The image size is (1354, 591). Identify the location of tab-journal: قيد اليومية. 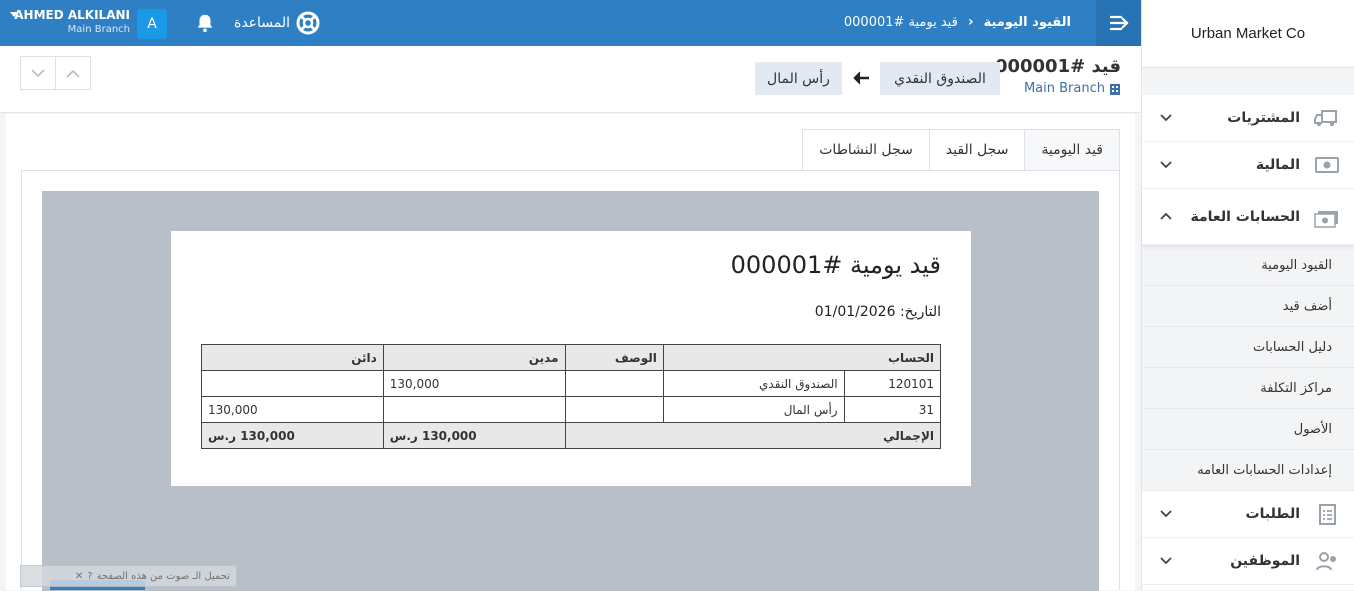
(1072, 149).